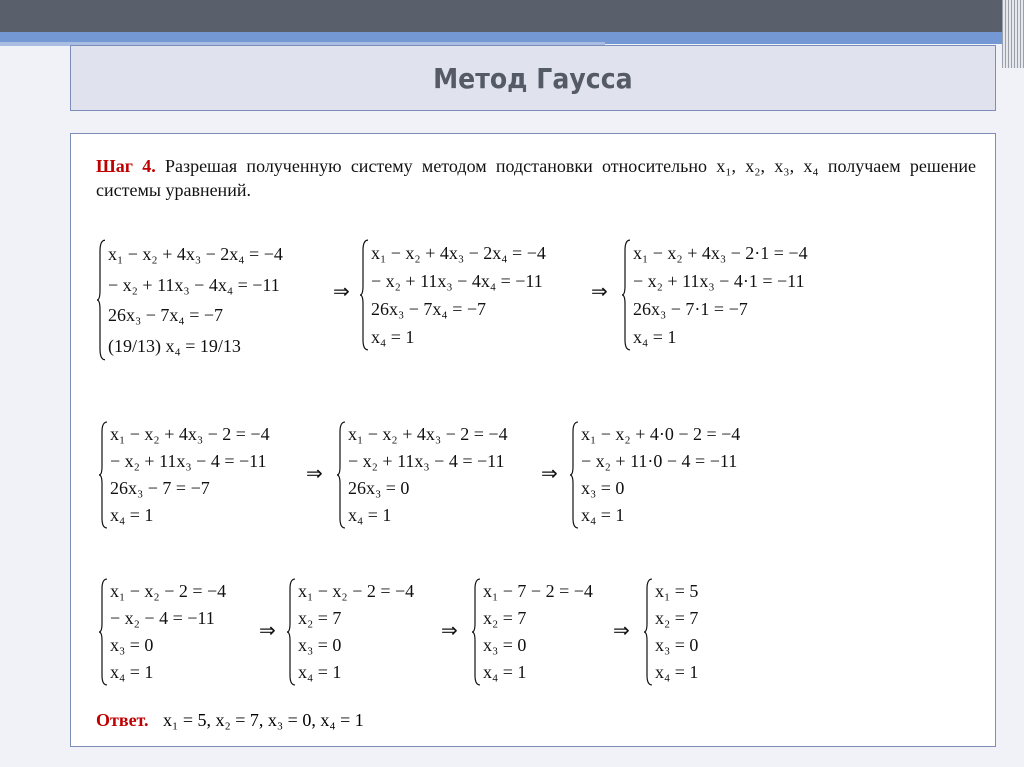  I want to click on equation: − x₂ + 11x₃ − 4·1 = −11, so click(719, 281).